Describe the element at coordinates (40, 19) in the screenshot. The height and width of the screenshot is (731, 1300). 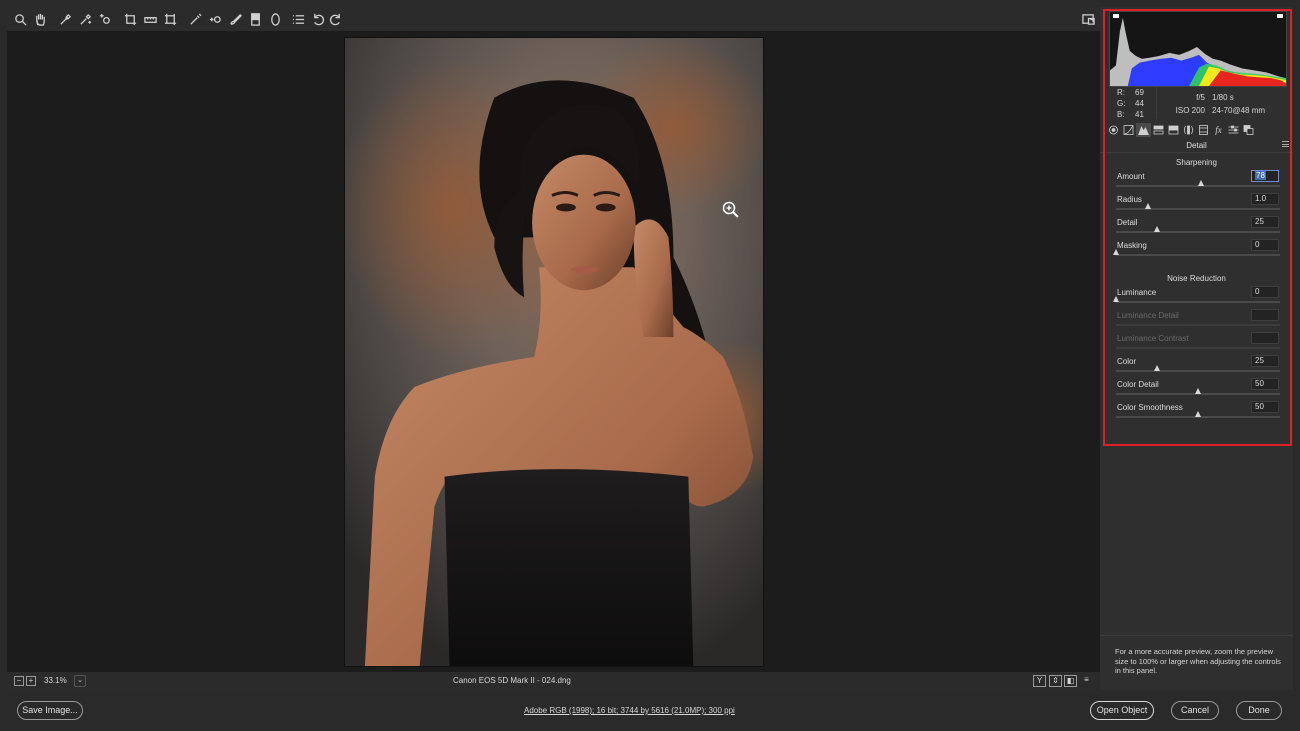
I see `hand-icon` at that location.